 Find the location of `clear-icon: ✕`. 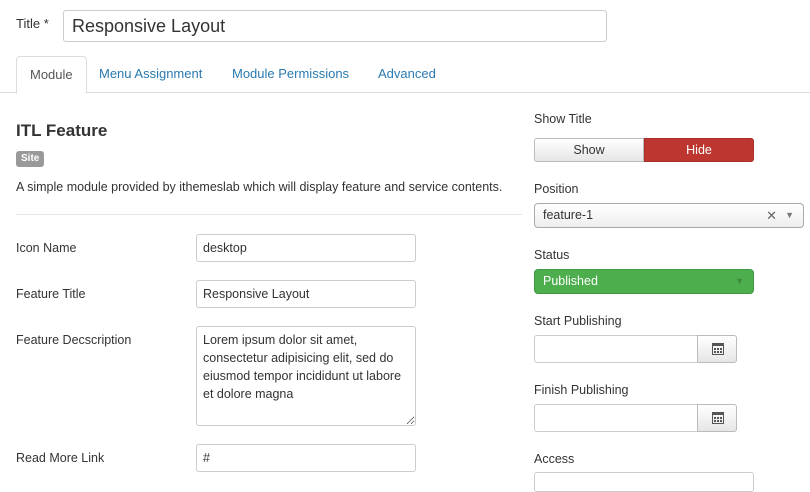

clear-icon: ✕ is located at coordinates (771, 215).